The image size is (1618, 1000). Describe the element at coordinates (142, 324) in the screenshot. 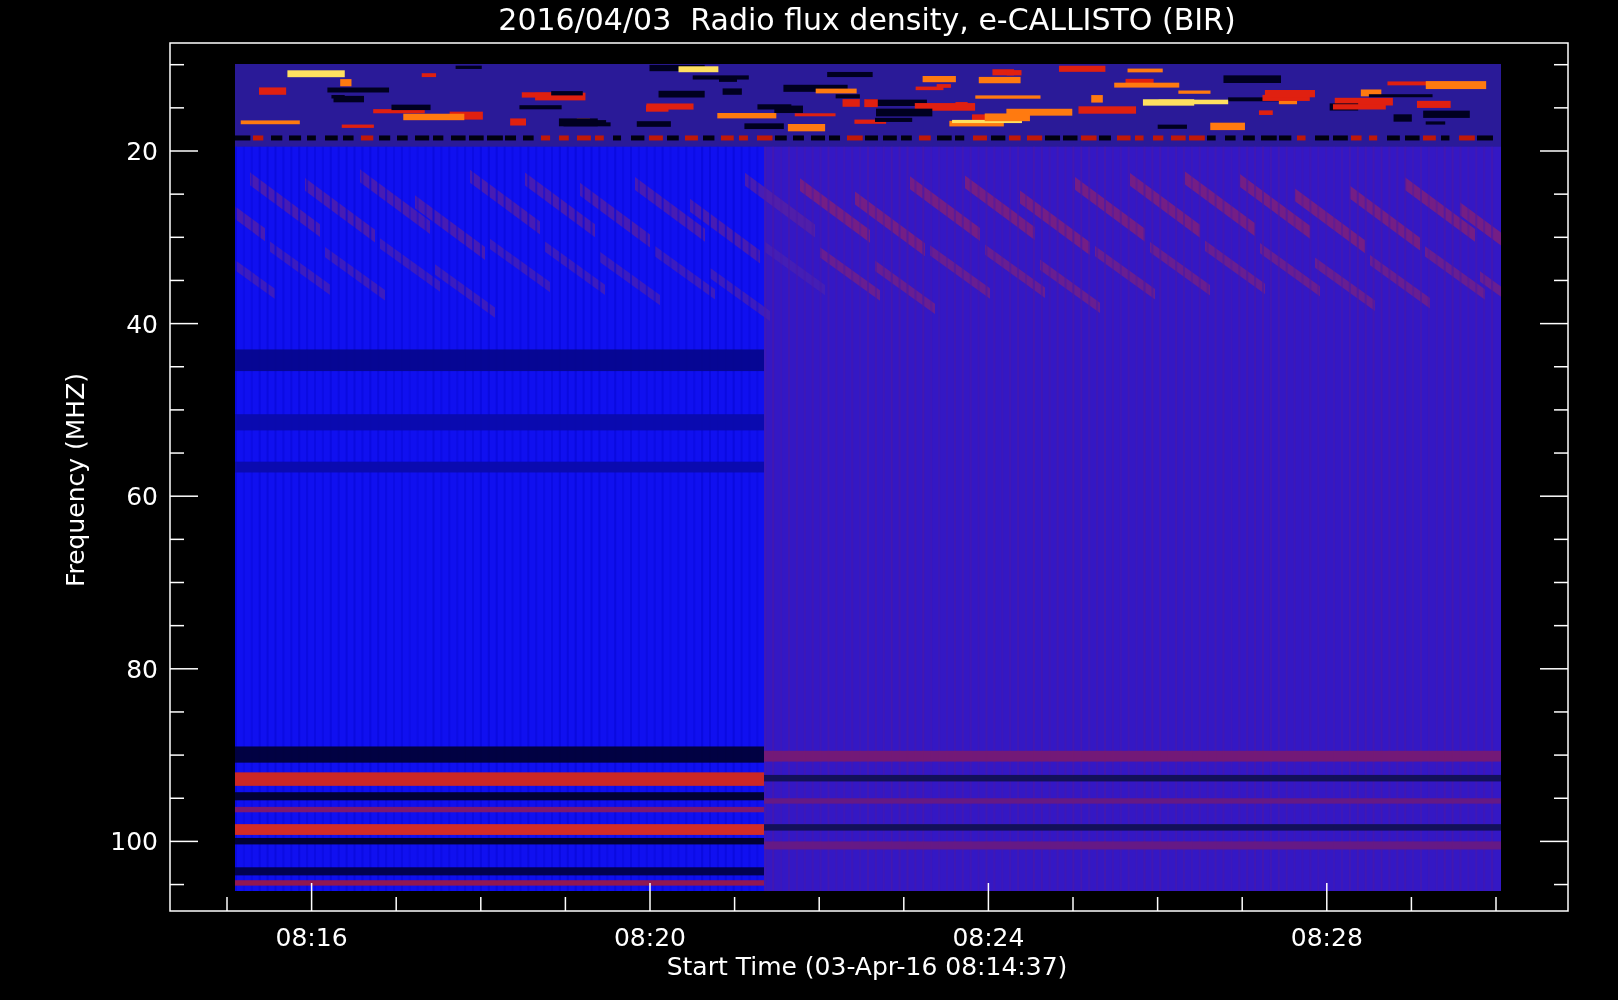

I see `y-axis-tick-label: 40` at that location.